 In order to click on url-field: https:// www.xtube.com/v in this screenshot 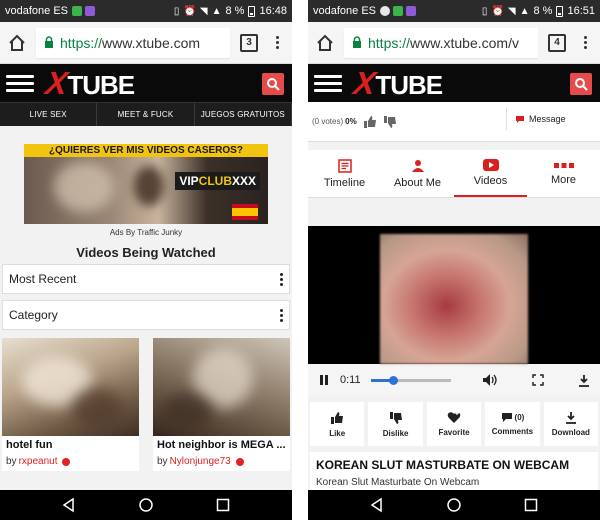, I will do `click(441, 42)`.